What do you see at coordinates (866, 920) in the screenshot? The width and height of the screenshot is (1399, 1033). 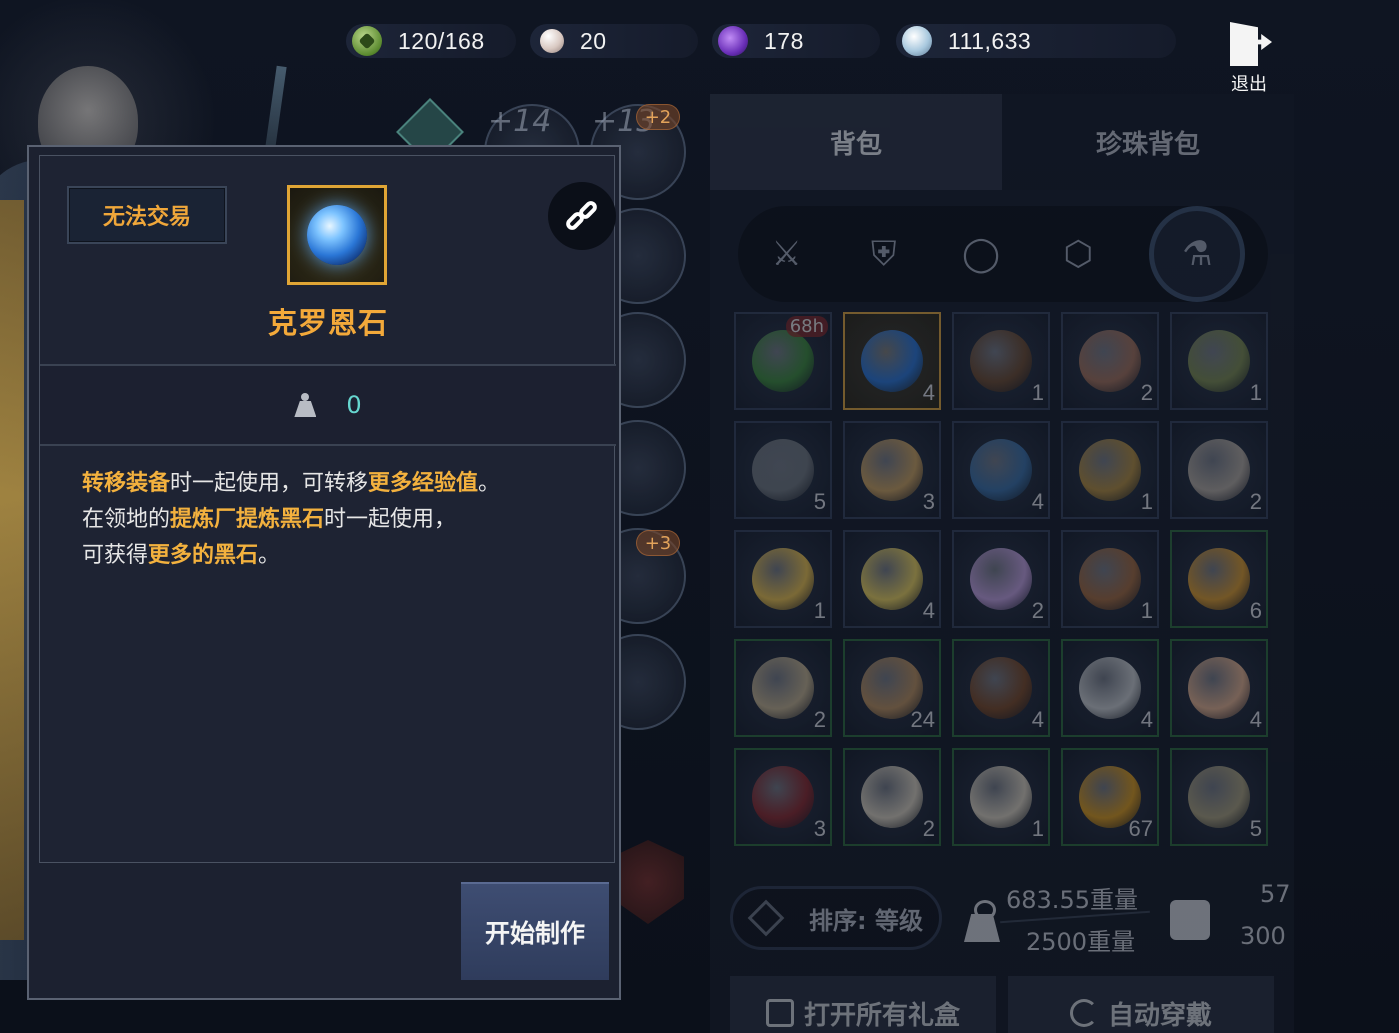 I see `sort-label: 排序: 等级` at bounding box center [866, 920].